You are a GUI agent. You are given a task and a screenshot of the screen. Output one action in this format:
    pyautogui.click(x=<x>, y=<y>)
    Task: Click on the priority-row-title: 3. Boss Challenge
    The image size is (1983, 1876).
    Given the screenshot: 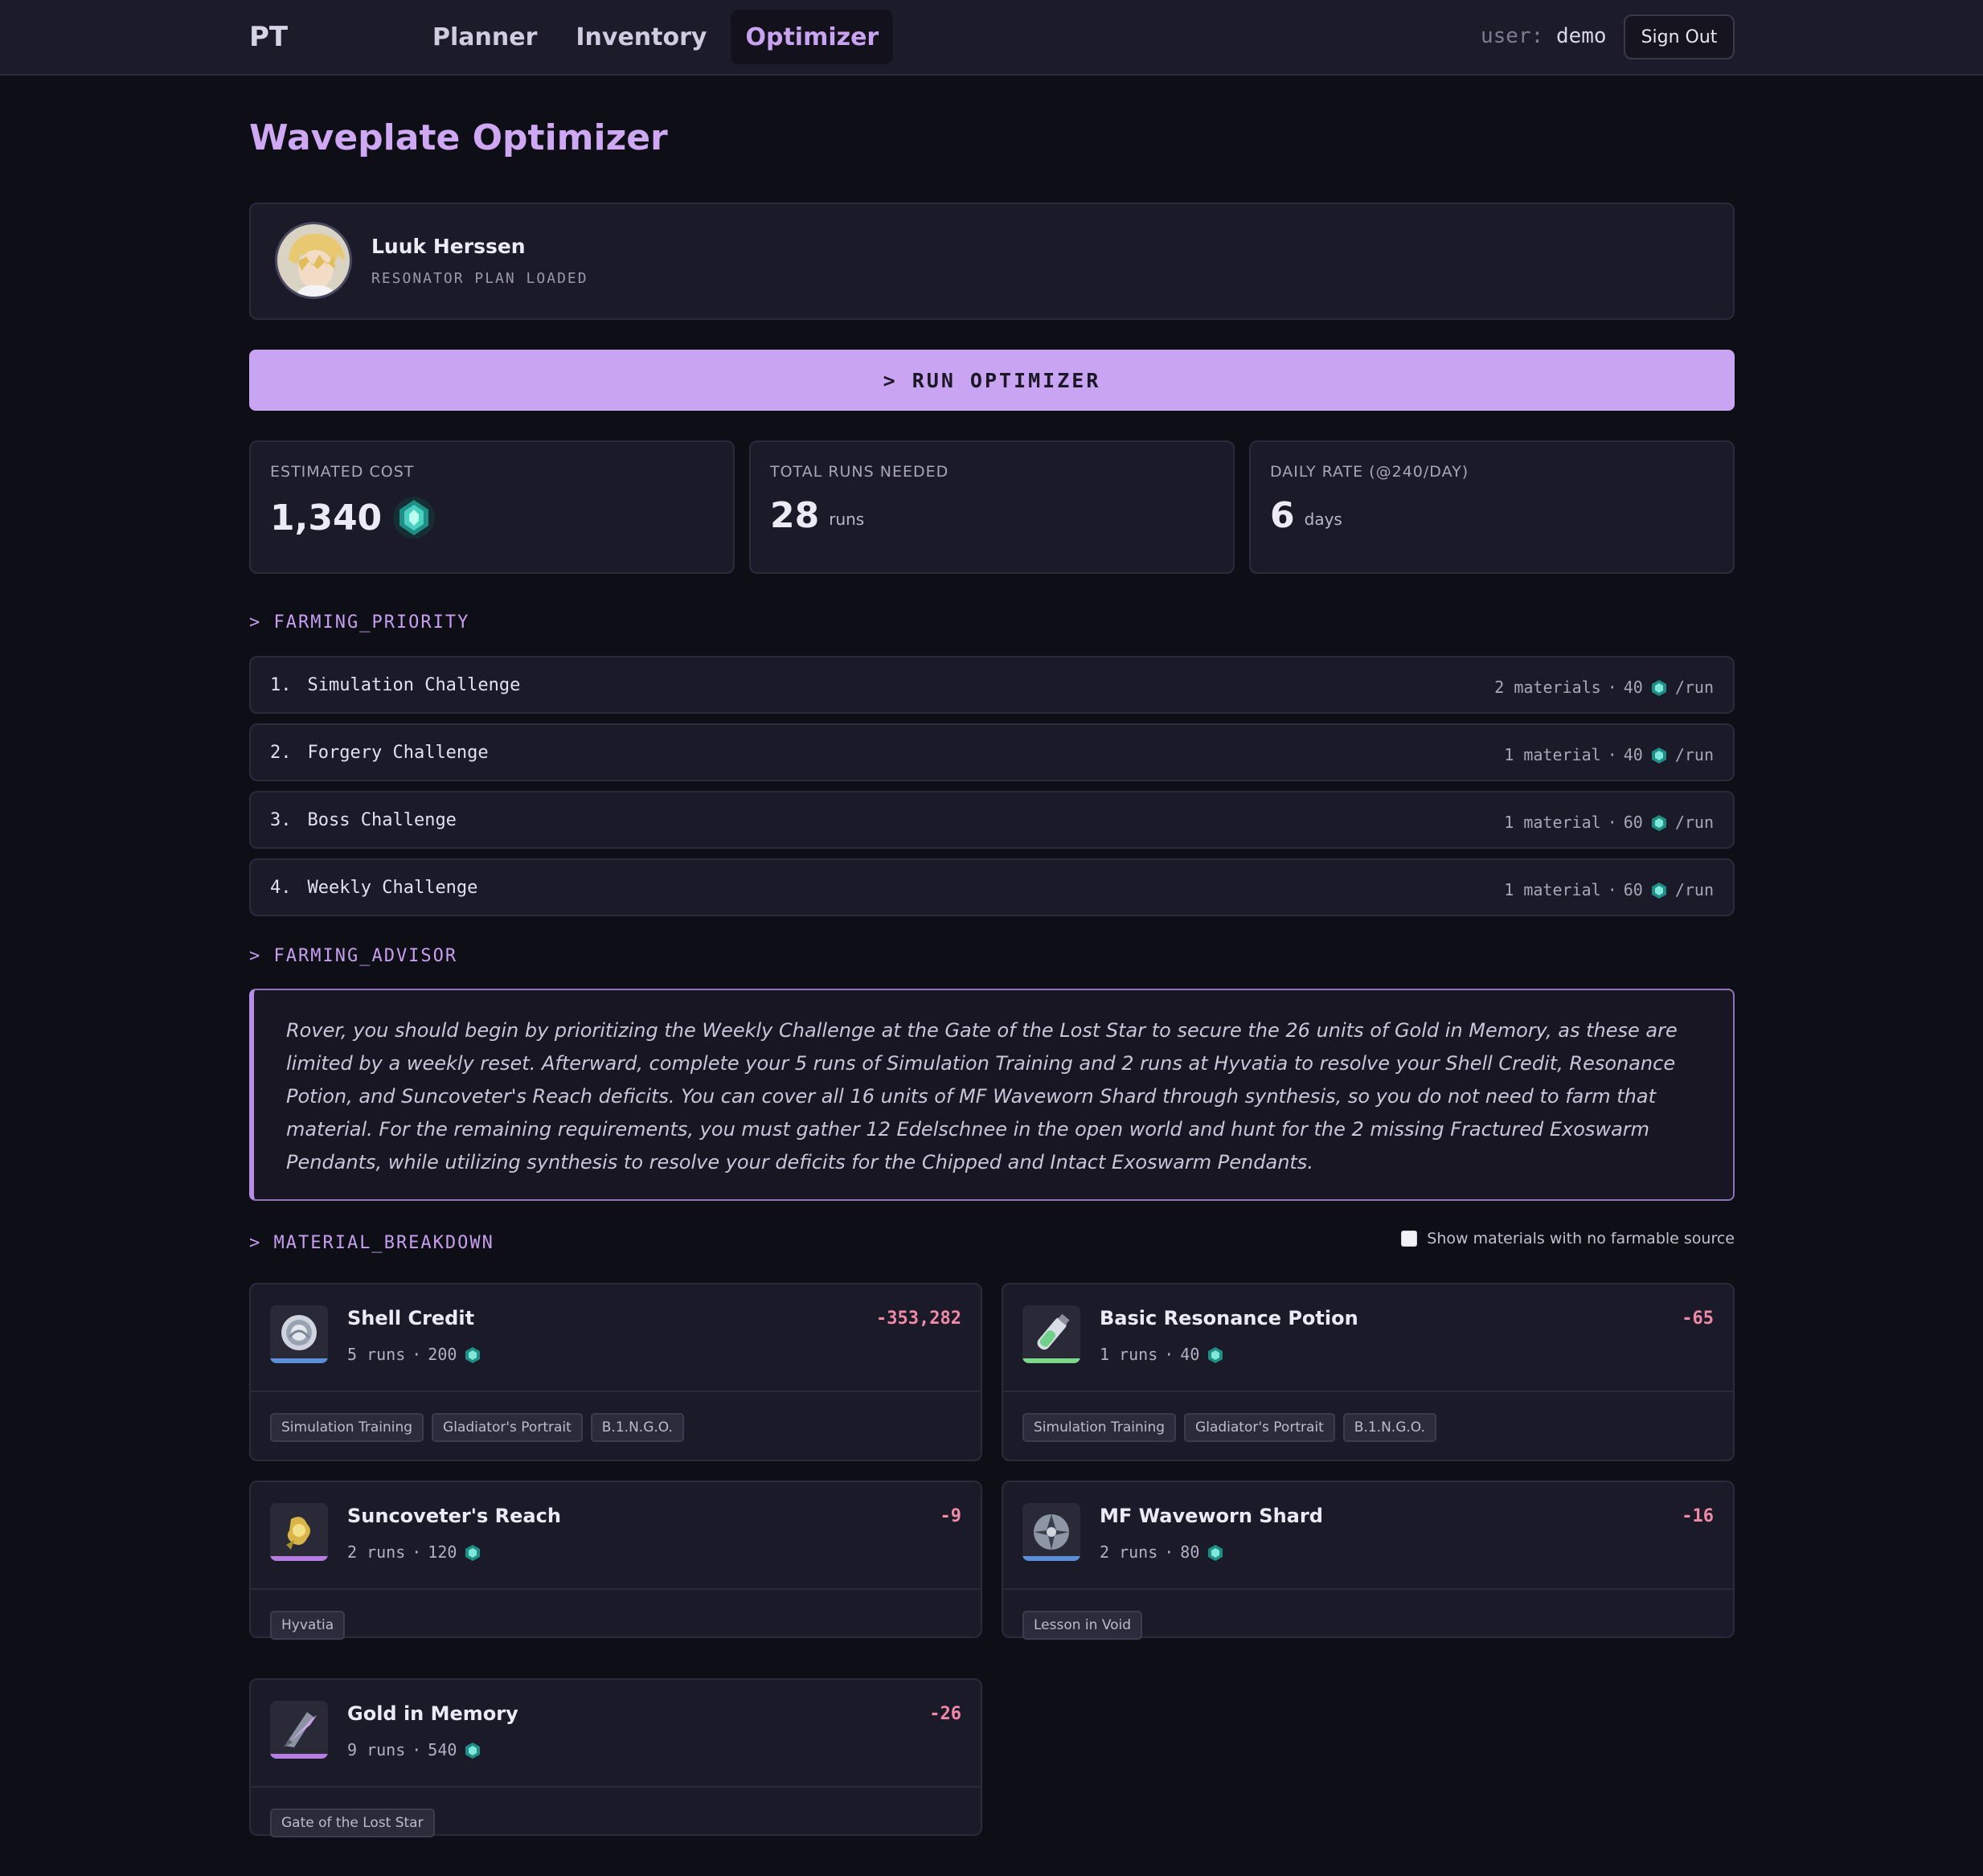 What is the action you would take?
    pyautogui.click(x=363, y=820)
    